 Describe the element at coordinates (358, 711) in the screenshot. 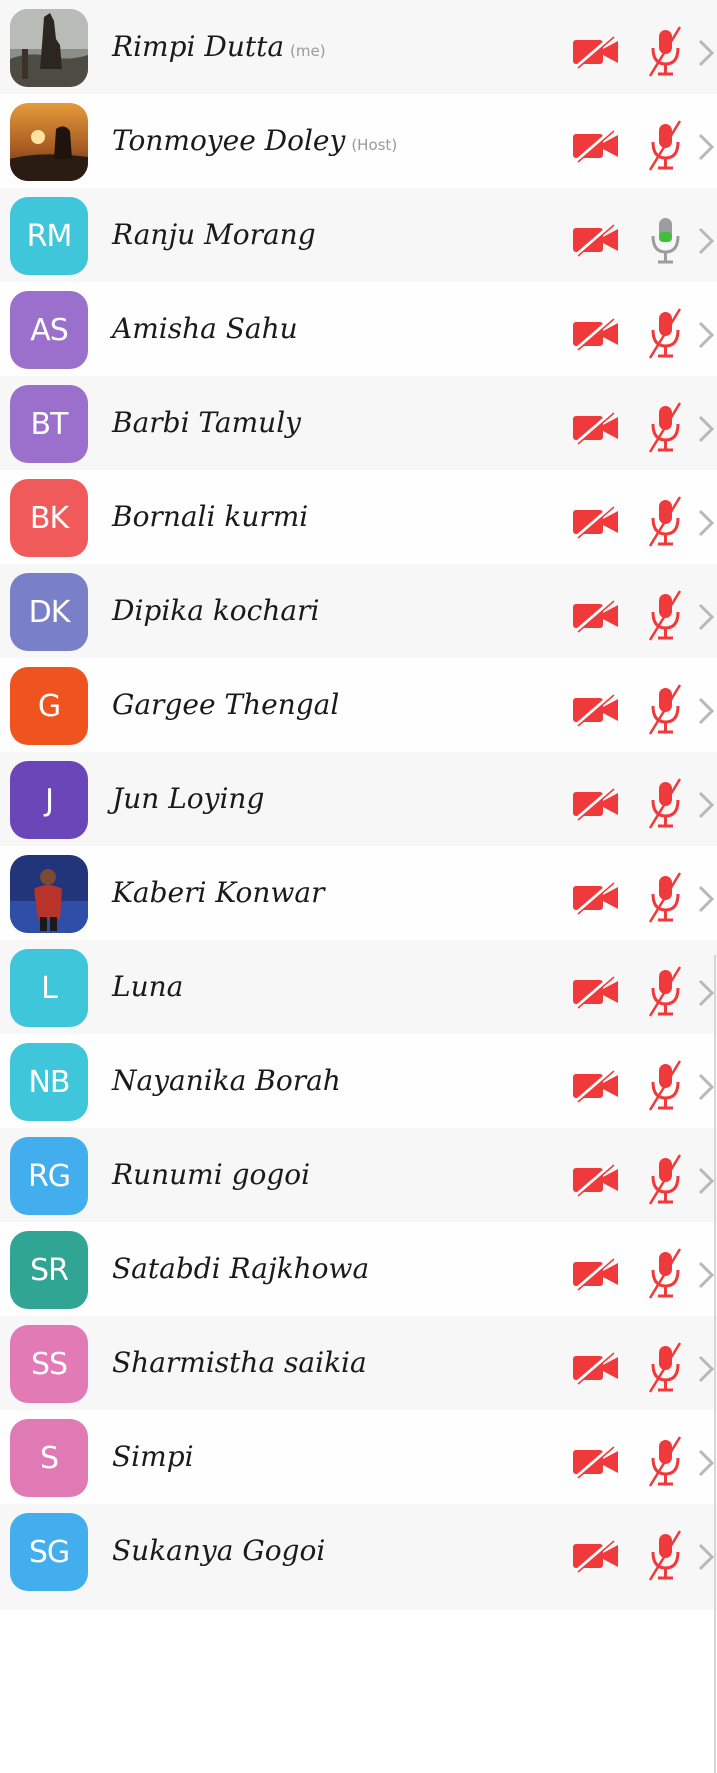

I see `participant-row: G Gargee Thengal` at that location.